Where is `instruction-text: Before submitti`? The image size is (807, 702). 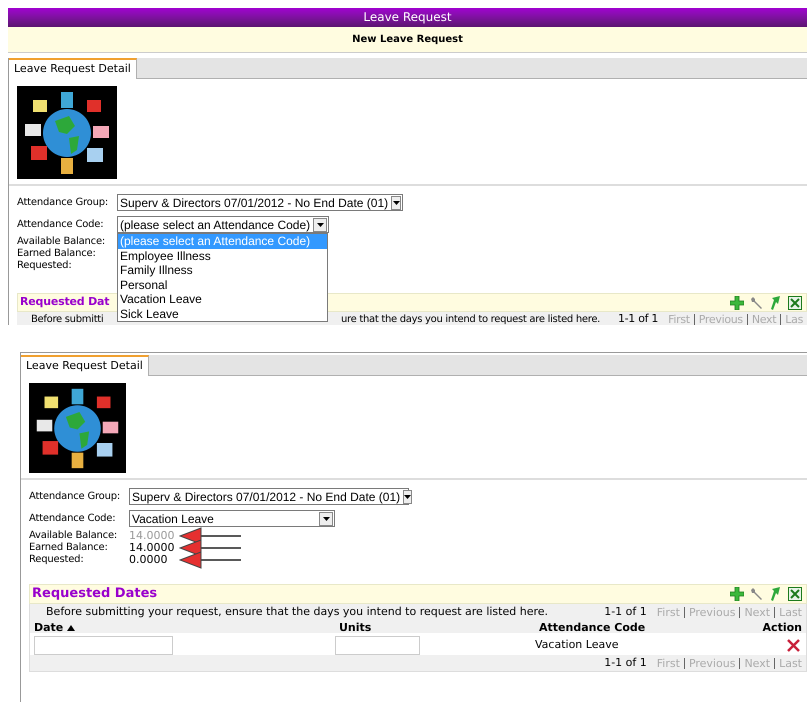 instruction-text: Before submitti is located at coordinates (67, 318).